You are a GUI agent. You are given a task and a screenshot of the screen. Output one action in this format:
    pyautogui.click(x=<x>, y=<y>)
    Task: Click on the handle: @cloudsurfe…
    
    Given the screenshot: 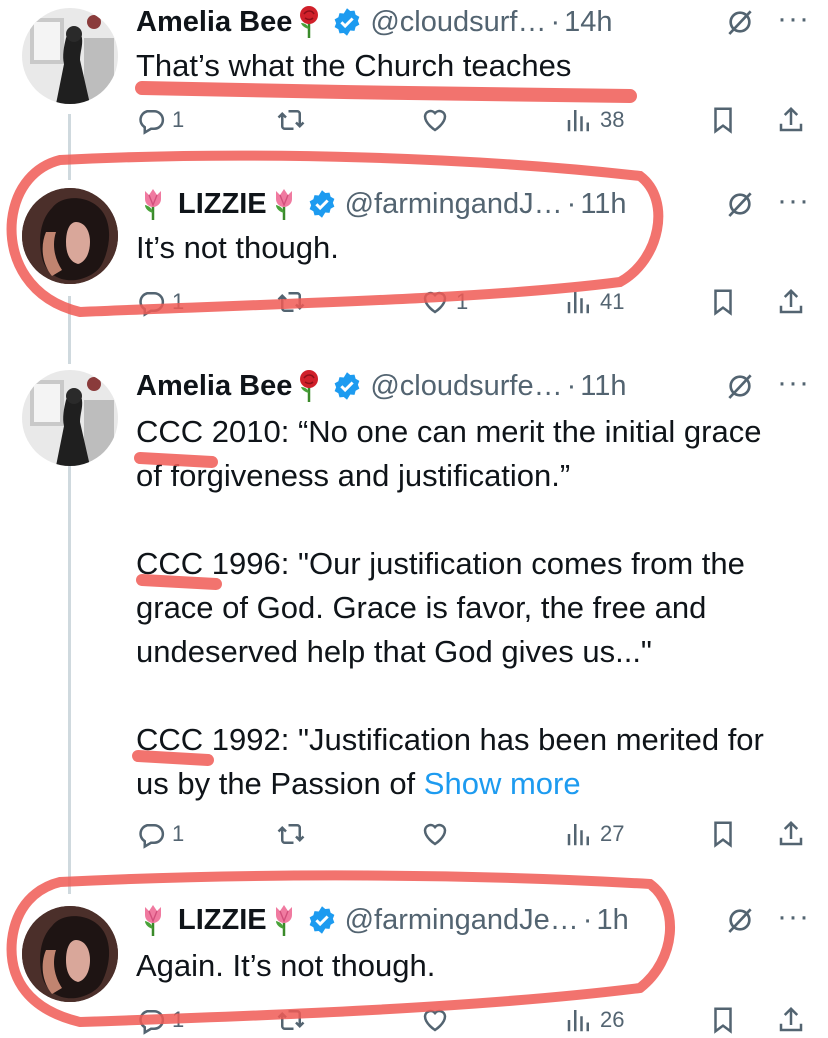 What is the action you would take?
    pyautogui.click(x=466, y=386)
    